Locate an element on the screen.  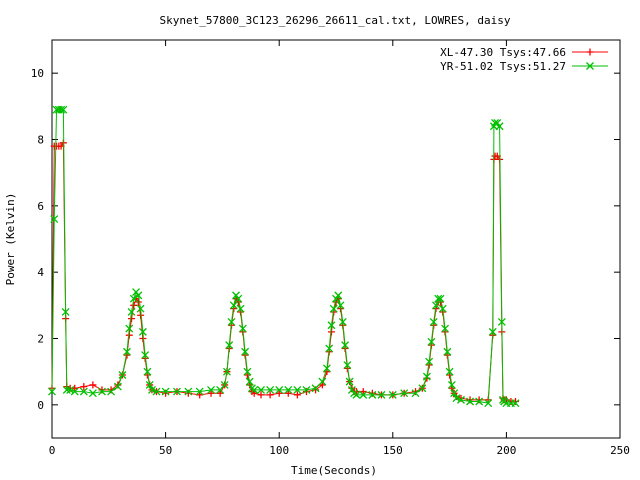
legend-label: YR-51.02 Tsys:51.27 is located at coordinates (503, 66).